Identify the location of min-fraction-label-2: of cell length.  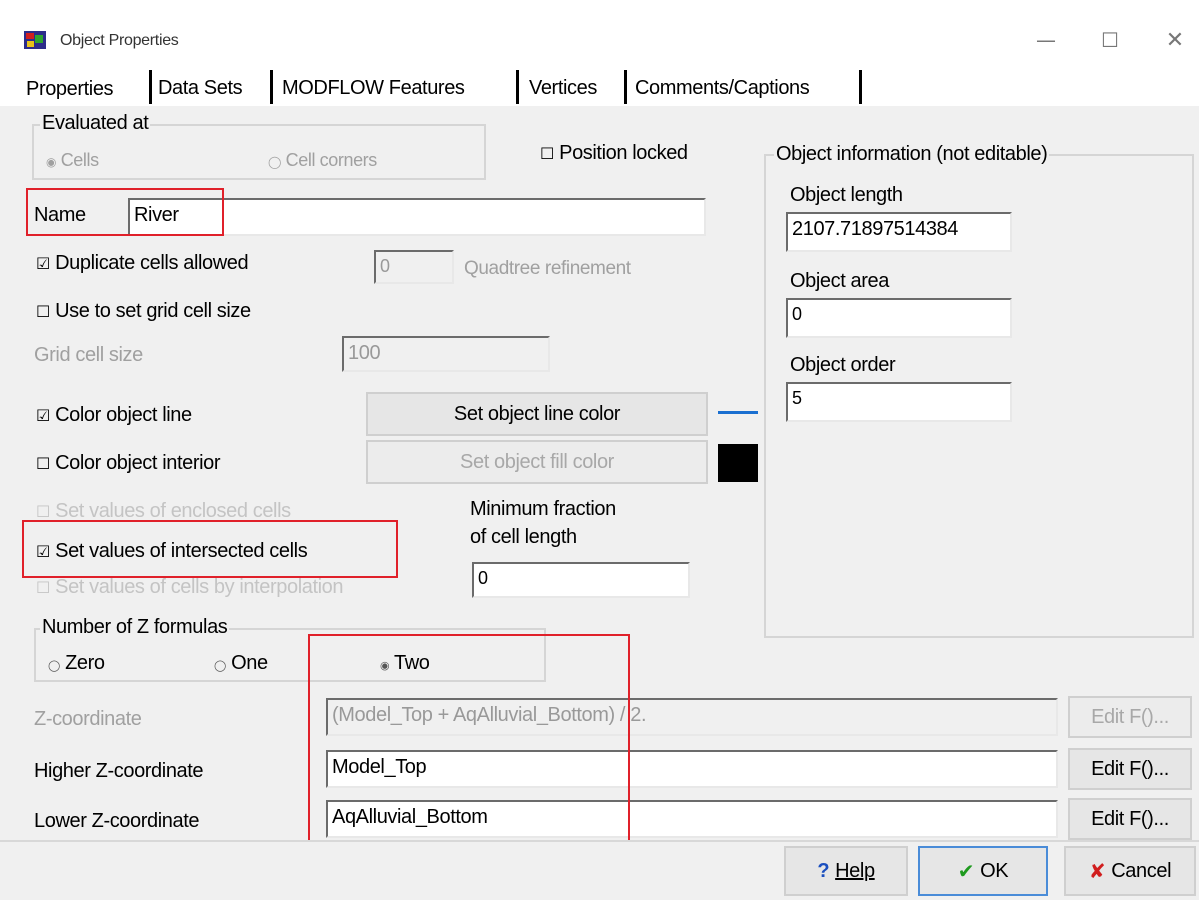
(523, 537).